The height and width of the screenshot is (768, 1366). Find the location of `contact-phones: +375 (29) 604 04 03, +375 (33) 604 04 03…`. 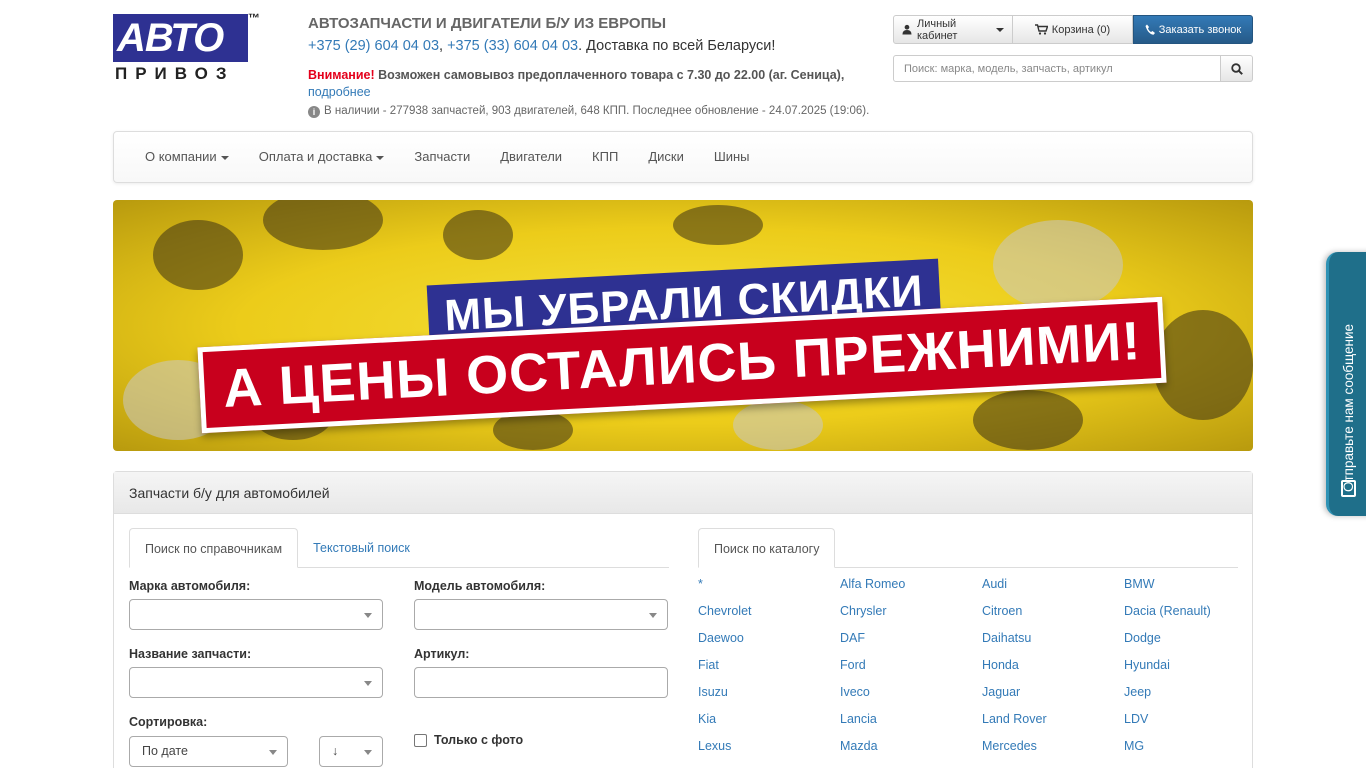

contact-phones: +375 (29) 604 04 03, +375 (33) 604 04 03… is located at coordinates (541, 46).